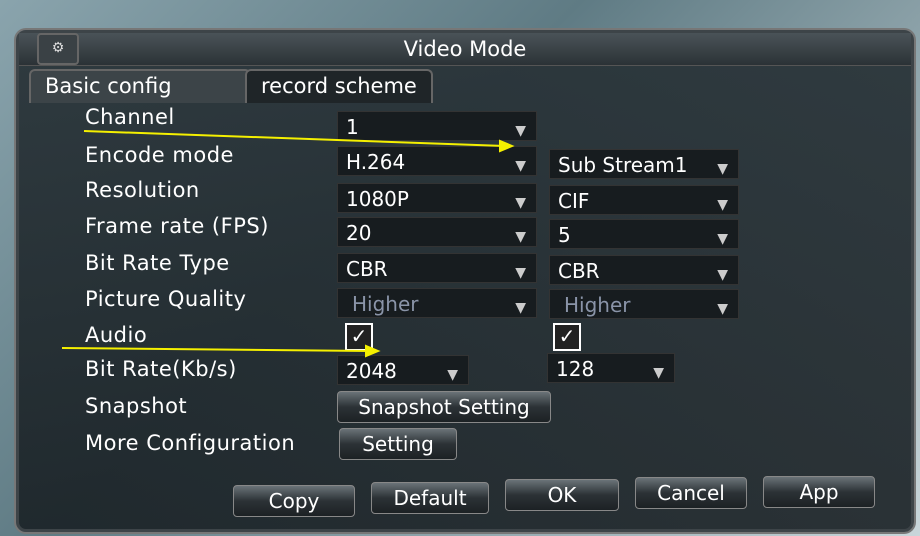 This screenshot has width=920, height=536. I want to click on bit-rate-main-select: 2048 ▼, so click(403, 370).